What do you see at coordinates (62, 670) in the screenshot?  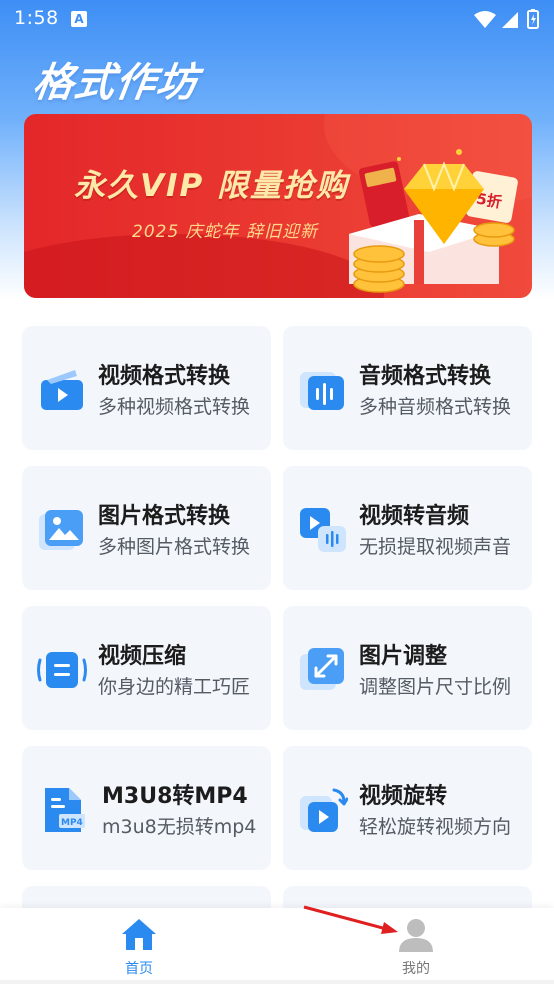 I see `compress-icon` at bounding box center [62, 670].